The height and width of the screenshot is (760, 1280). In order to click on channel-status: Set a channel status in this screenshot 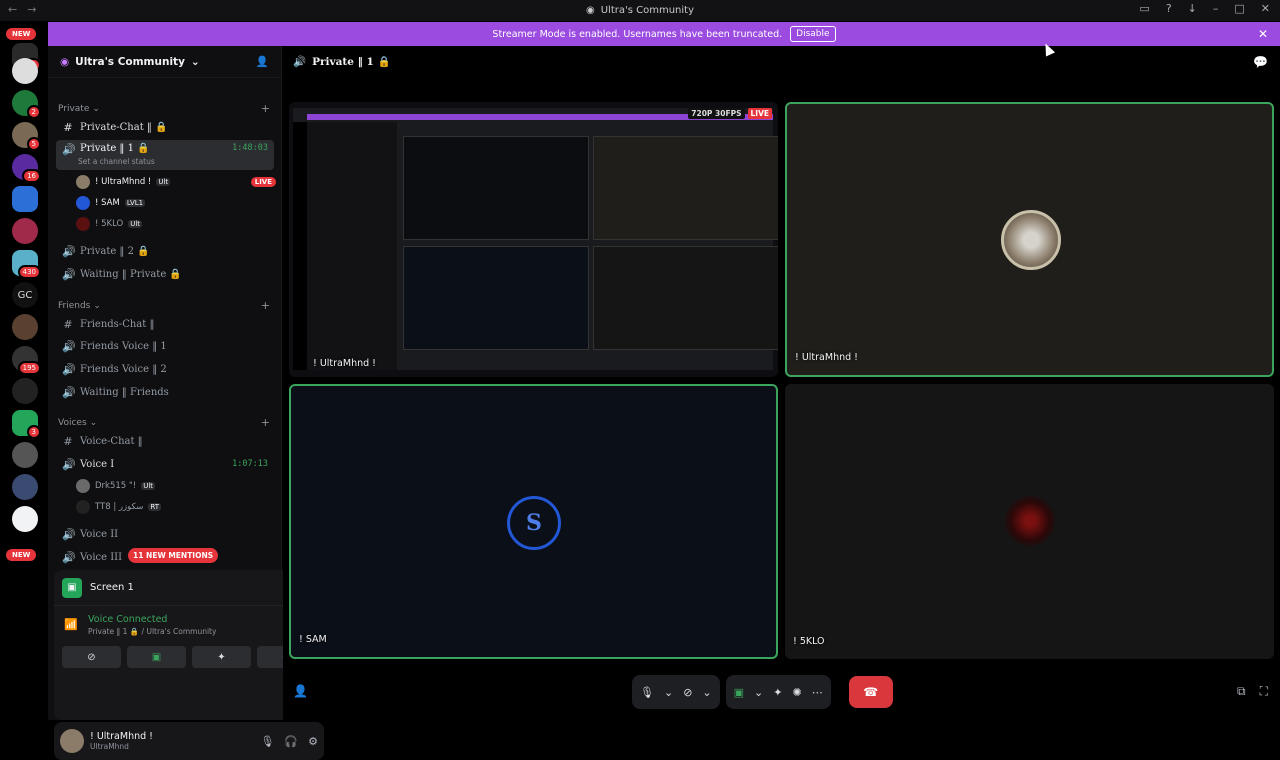, I will do `click(116, 161)`.